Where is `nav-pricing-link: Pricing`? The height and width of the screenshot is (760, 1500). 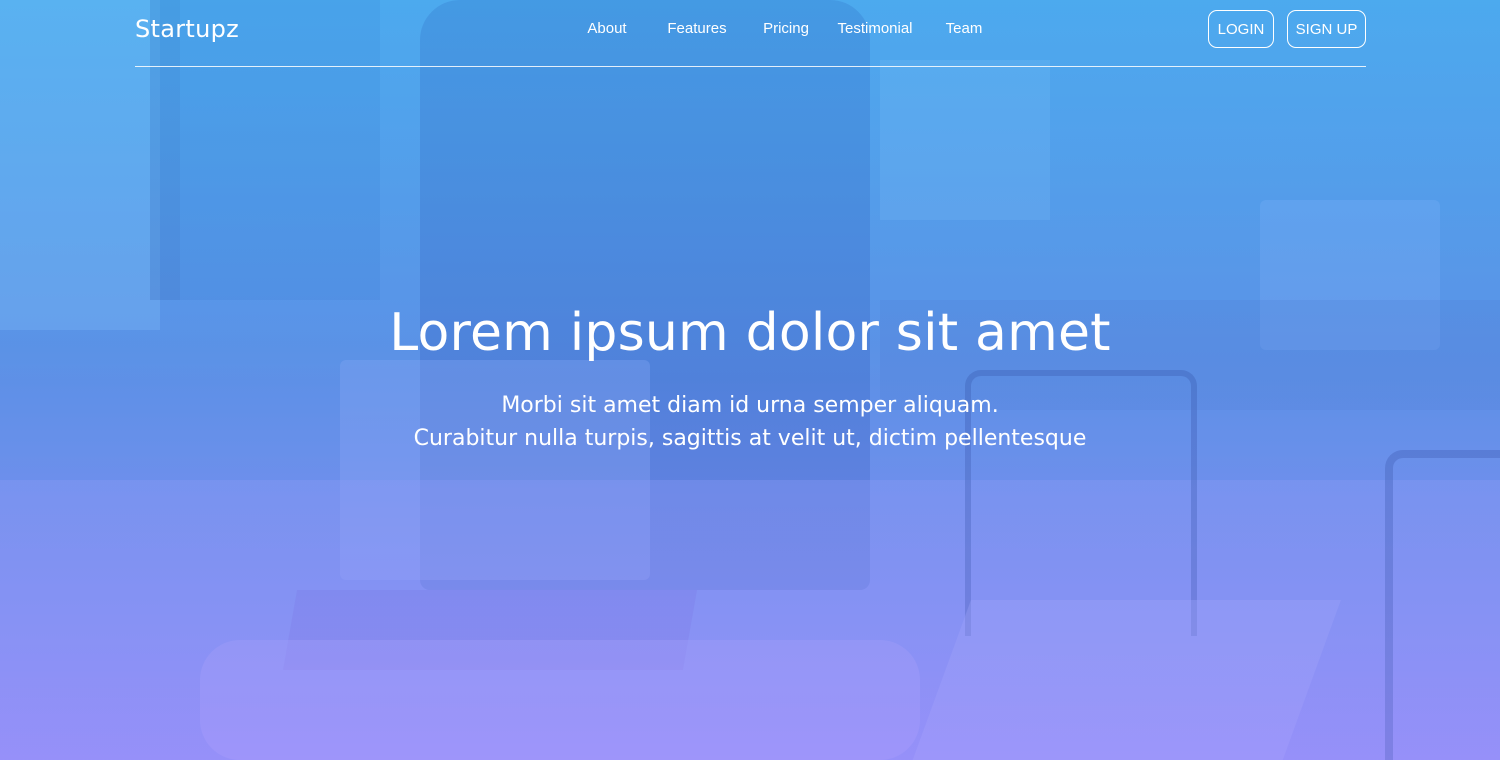
nav-pricing-link: Pricing is located at coordinates (786, 28).